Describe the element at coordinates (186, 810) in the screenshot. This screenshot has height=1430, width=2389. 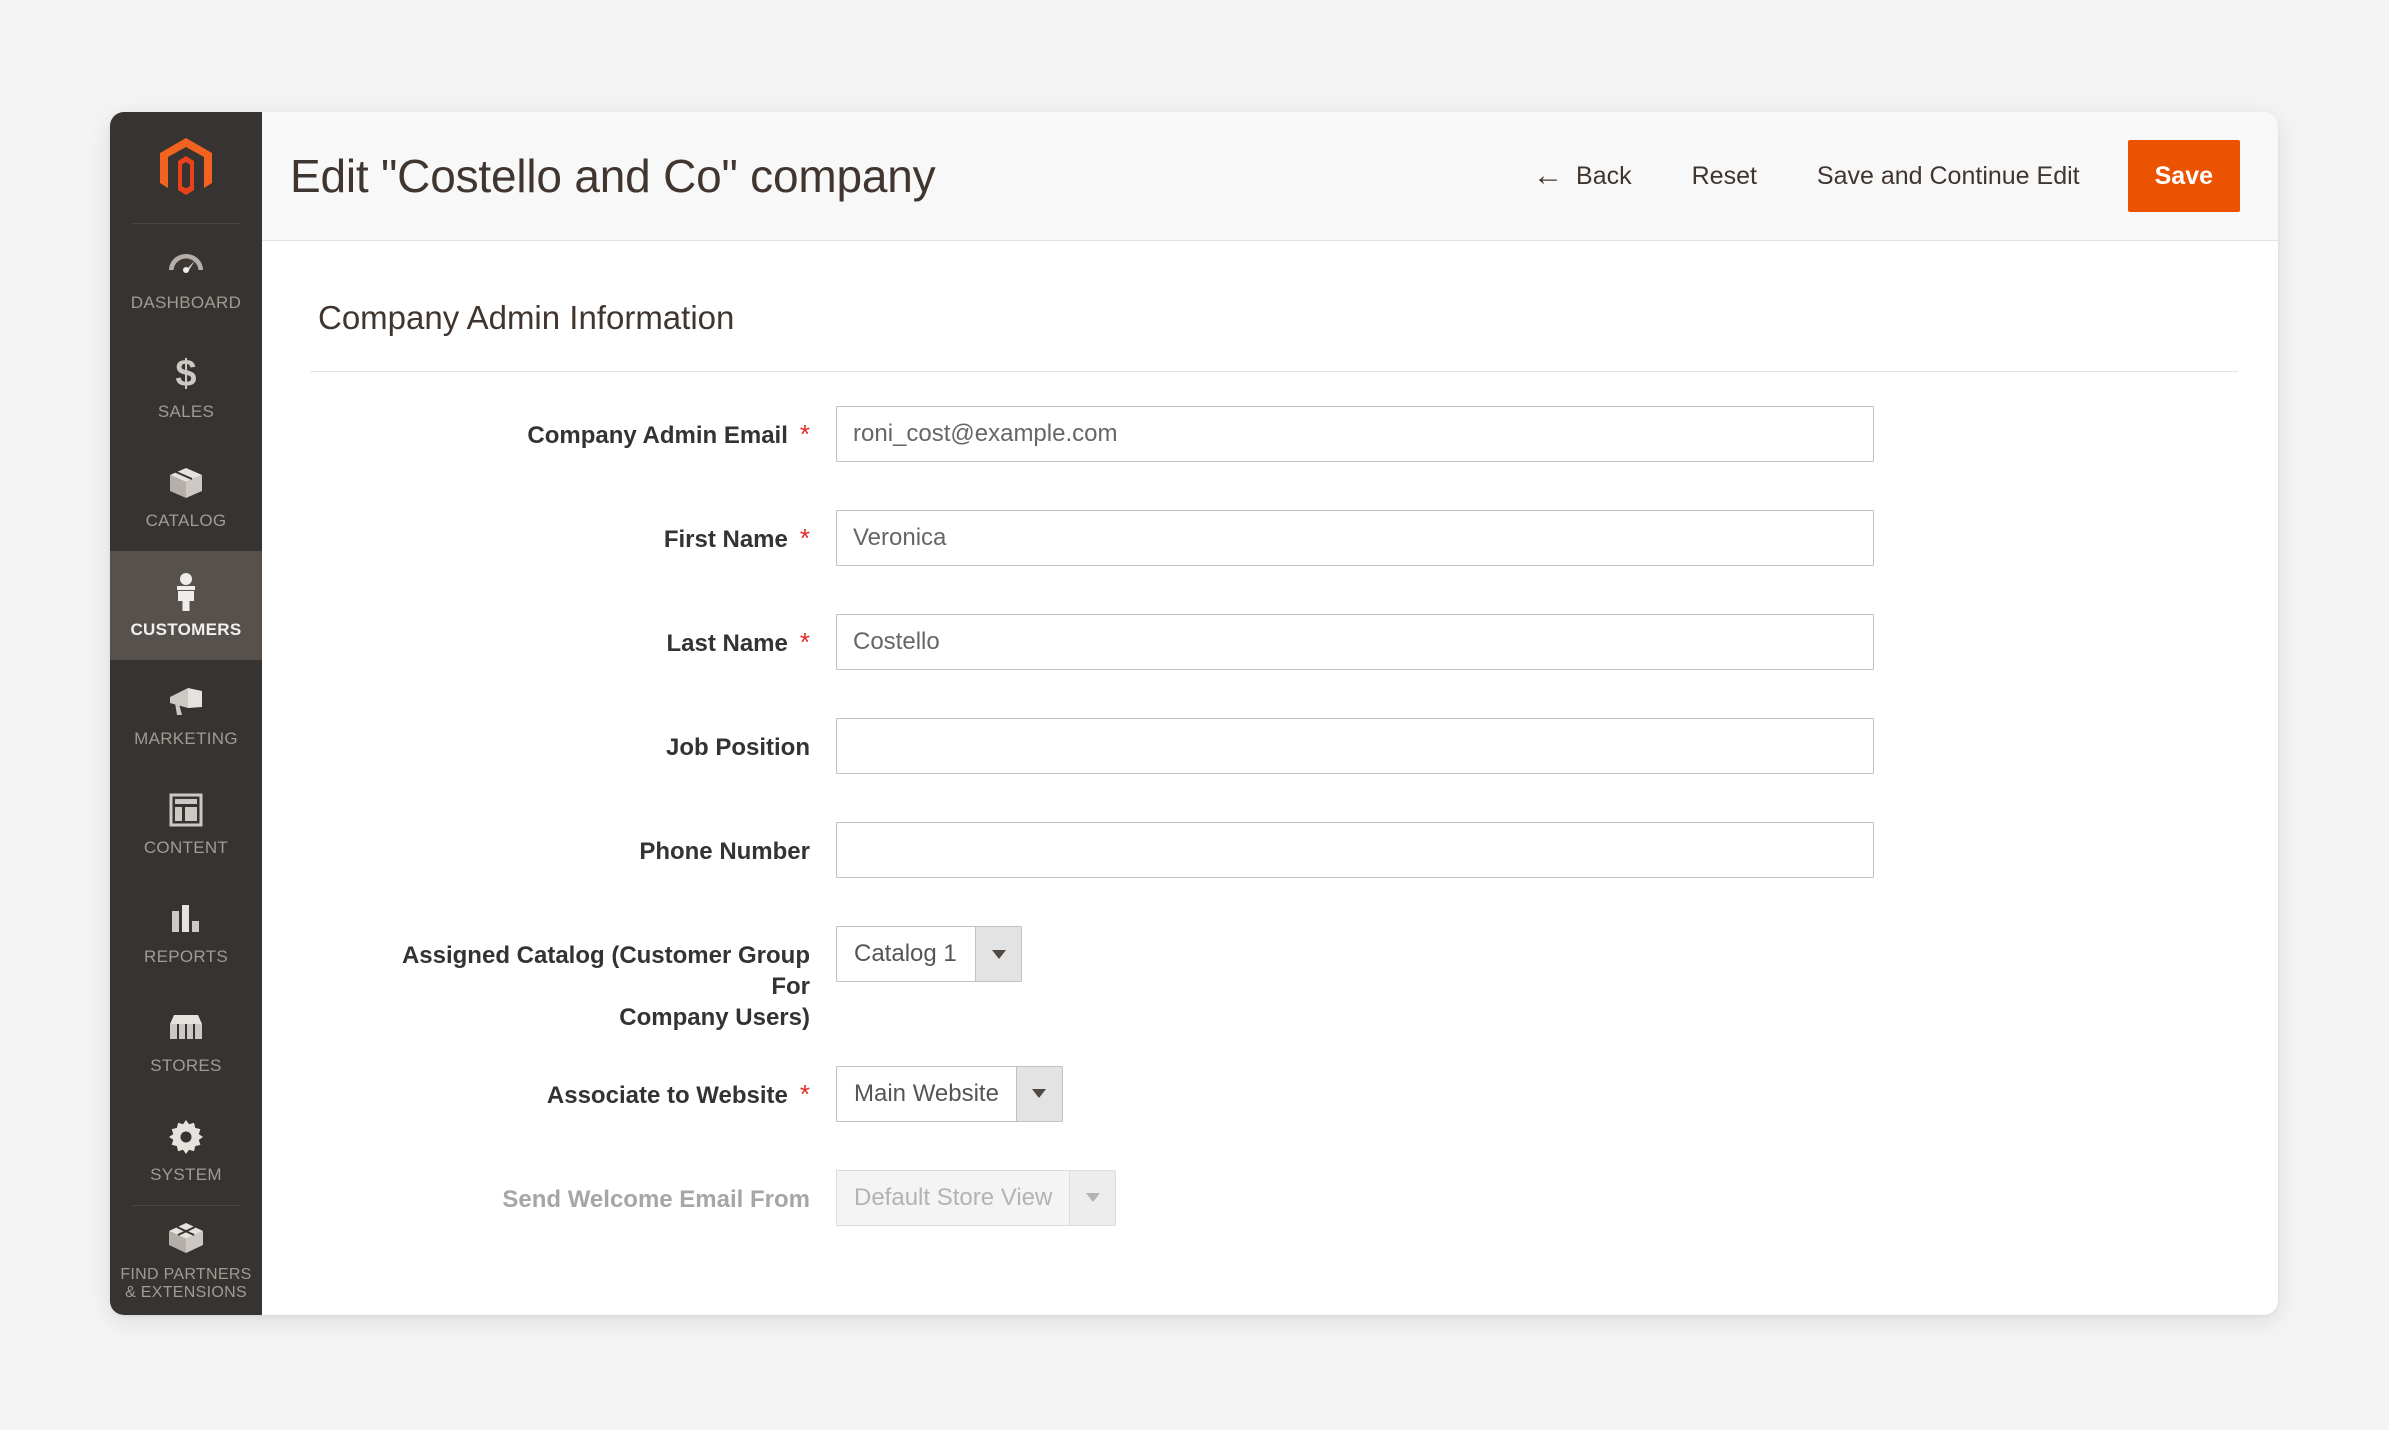
I see `layout-window-icon` at that location.